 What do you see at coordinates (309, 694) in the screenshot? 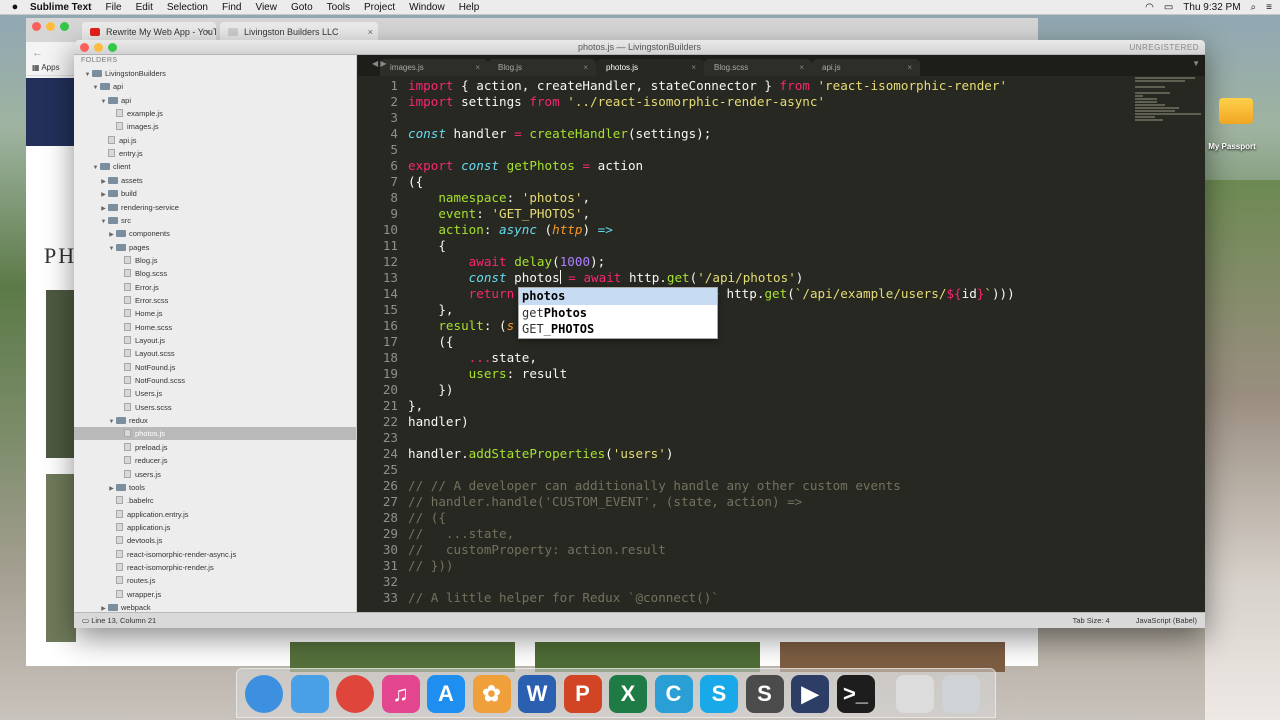
I see `finder-icon` at bounding box center [309, 694].